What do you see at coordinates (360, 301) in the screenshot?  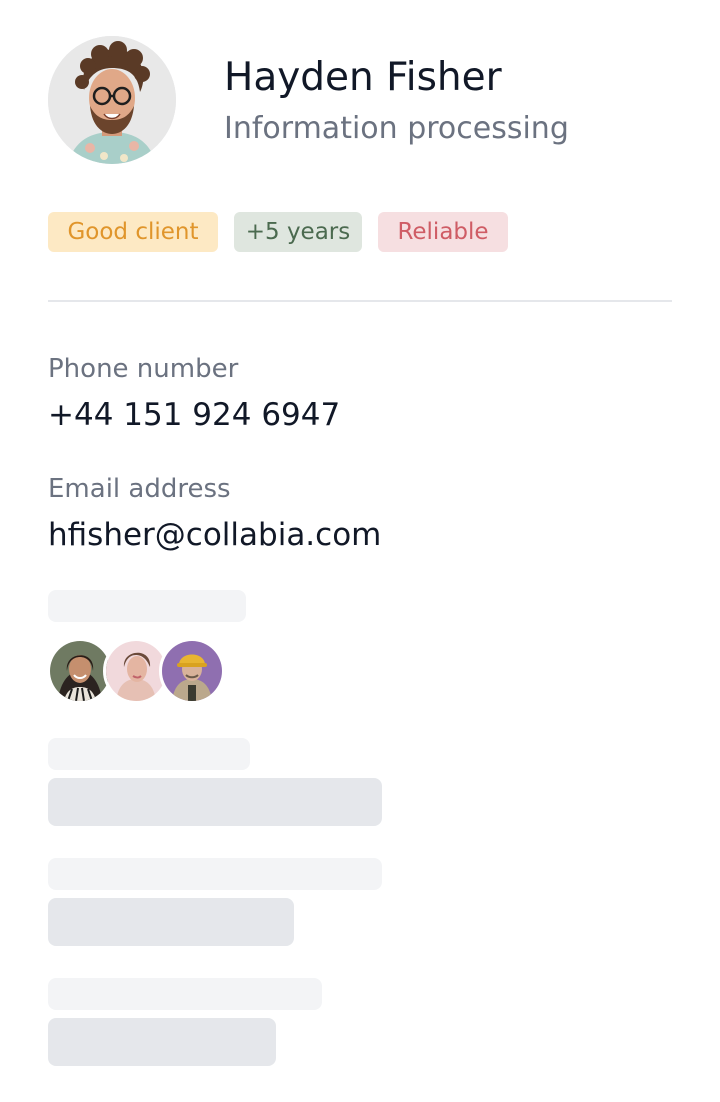 I see `section-divider` at bounding box center [360, 301].